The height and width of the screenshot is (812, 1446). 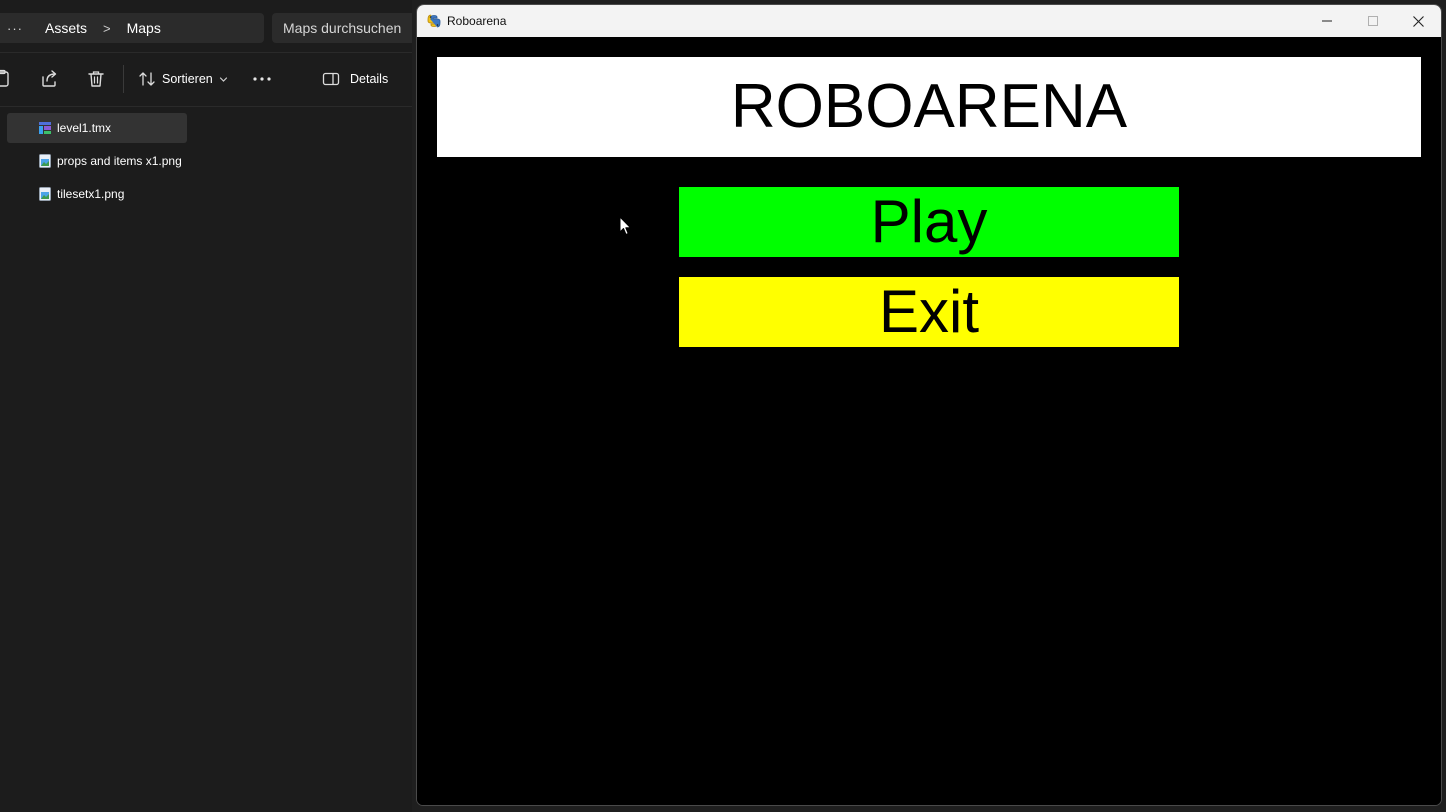 I want to click on close-button, so click(x=1418, y=21).